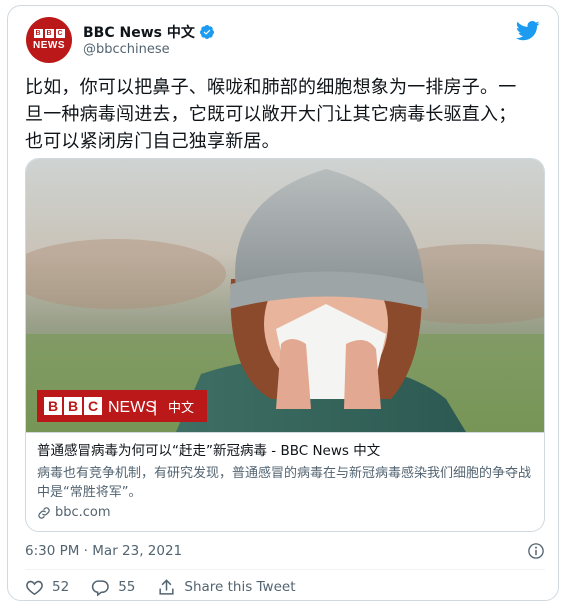 The width and height of the screenshot is (579, 608). What do you see at coordinates (73, 406) in the screenshot?
I see `banner-bbc-b2: B` at bounding box center [73, 406].